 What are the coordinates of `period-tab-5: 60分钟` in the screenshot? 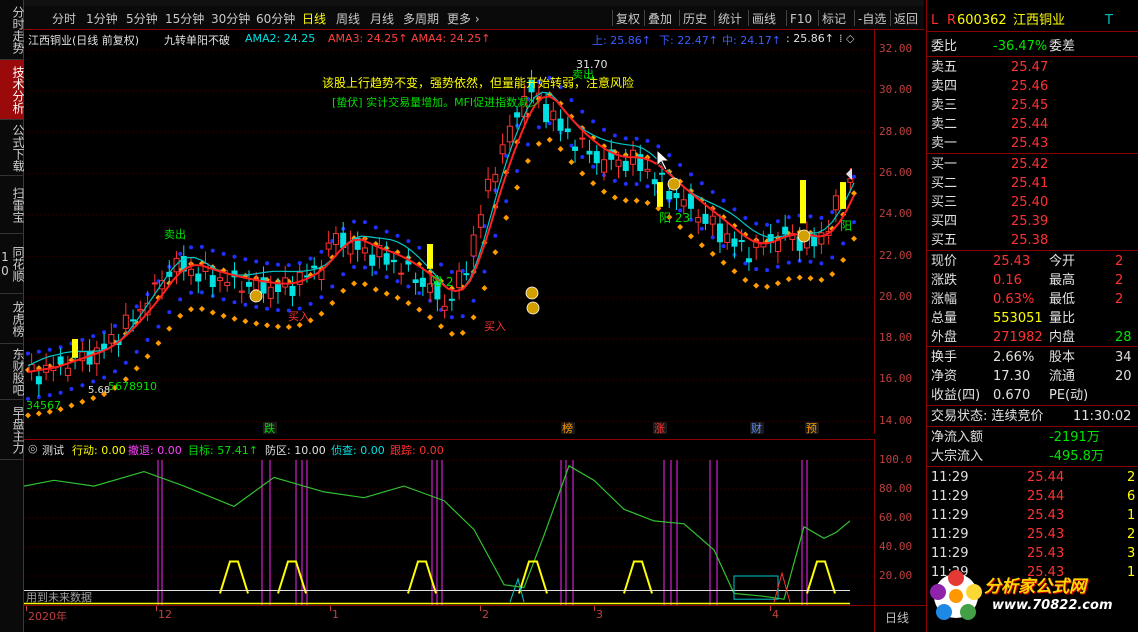 It's located at (275, 19).